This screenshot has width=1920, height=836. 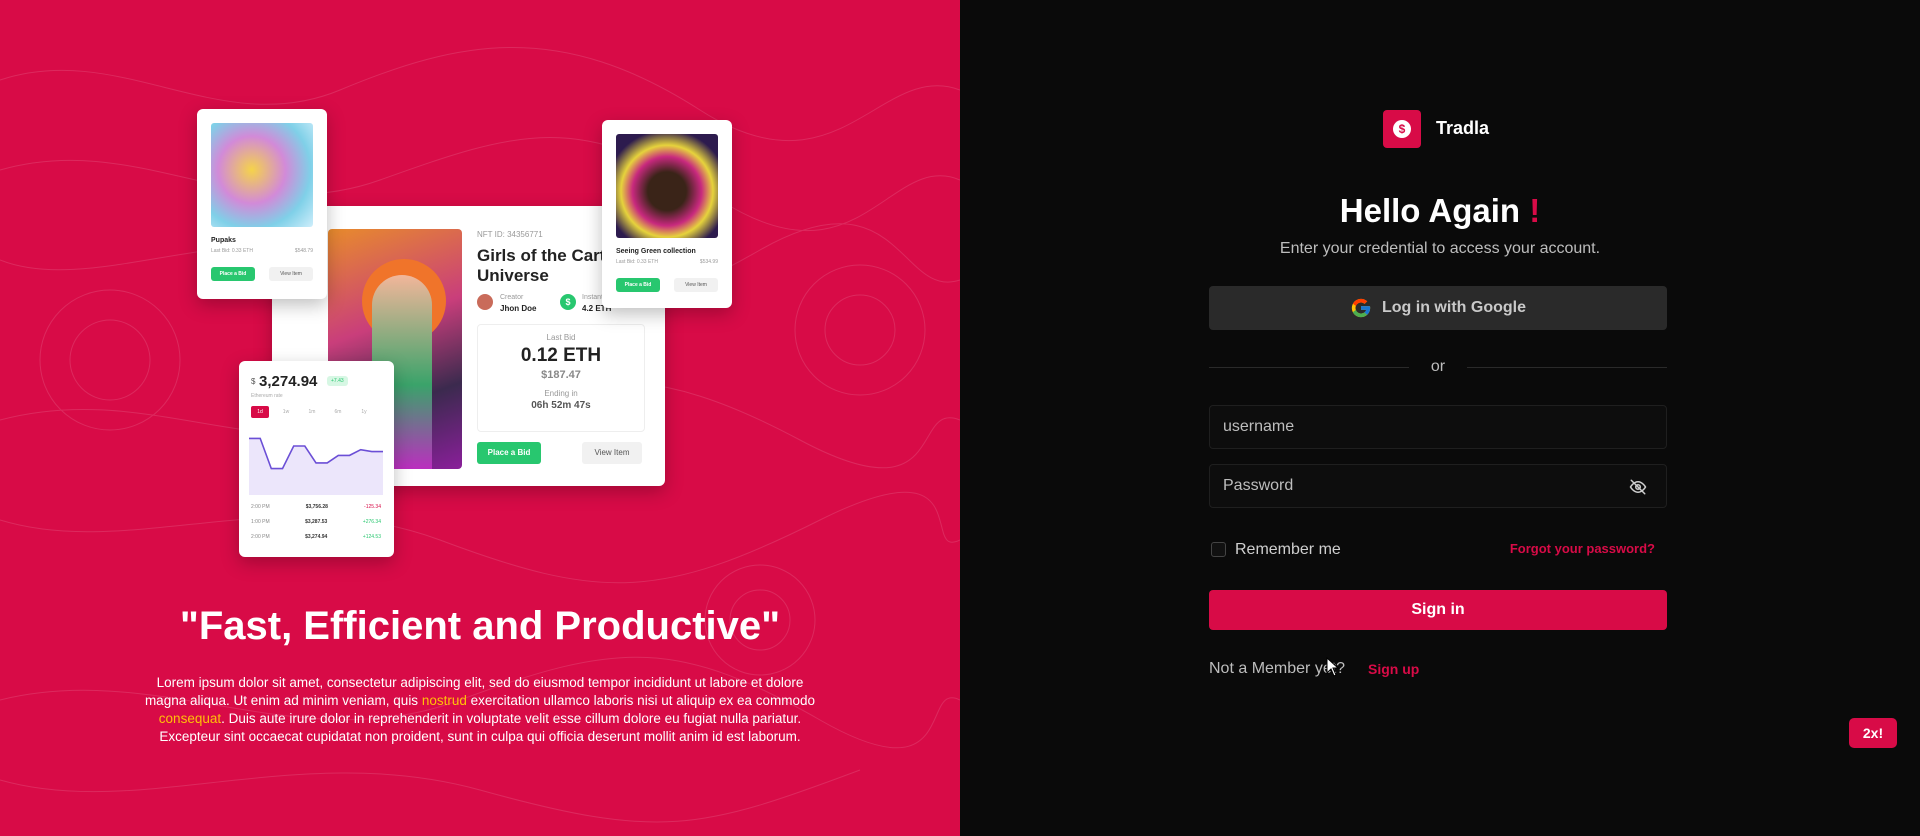 I want to click on google-login-button: Log in with Google, so click(x=1438, y=308).